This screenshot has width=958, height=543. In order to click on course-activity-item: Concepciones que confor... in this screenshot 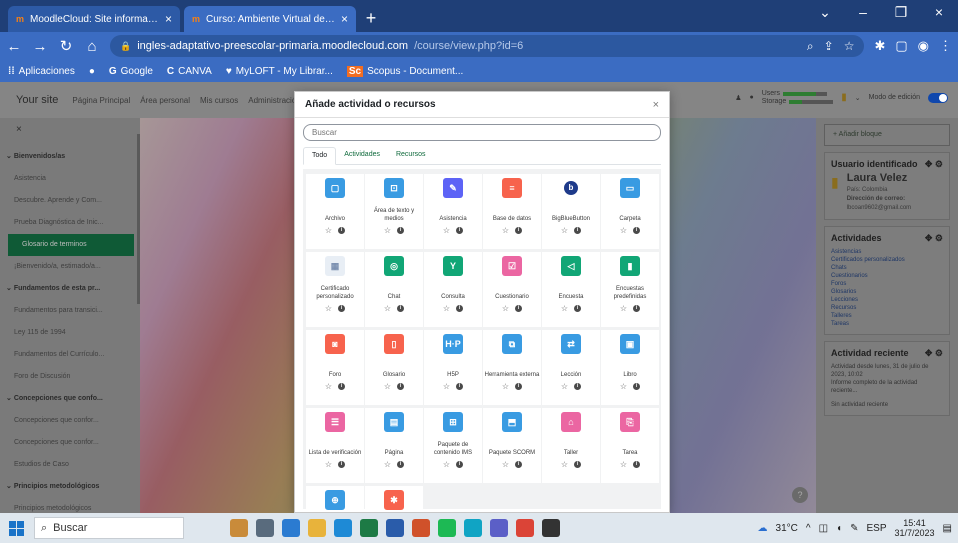, I will do `click(70, 443)`.